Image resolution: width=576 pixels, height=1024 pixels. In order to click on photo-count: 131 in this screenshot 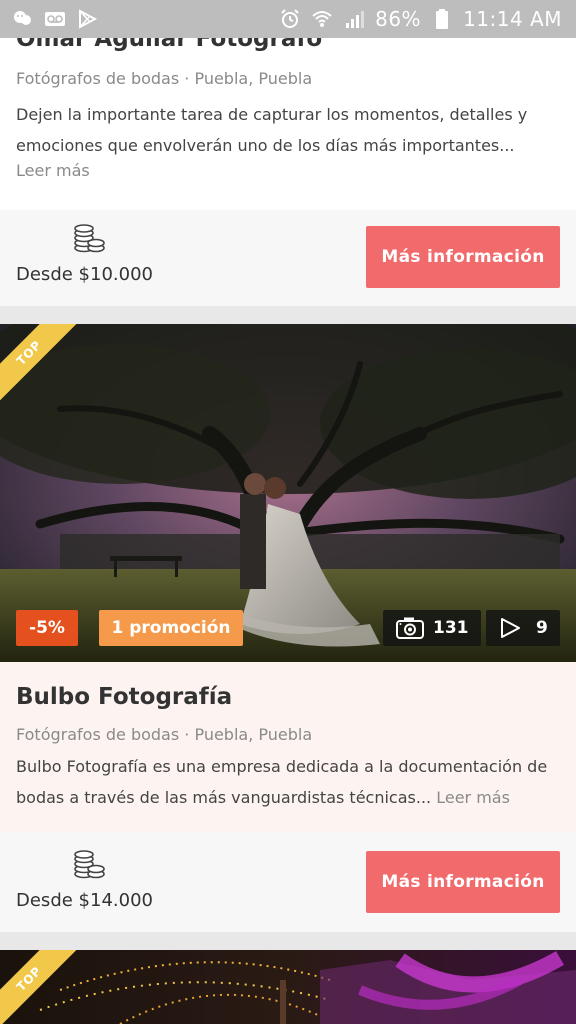, I will do `click(432, 628)`.